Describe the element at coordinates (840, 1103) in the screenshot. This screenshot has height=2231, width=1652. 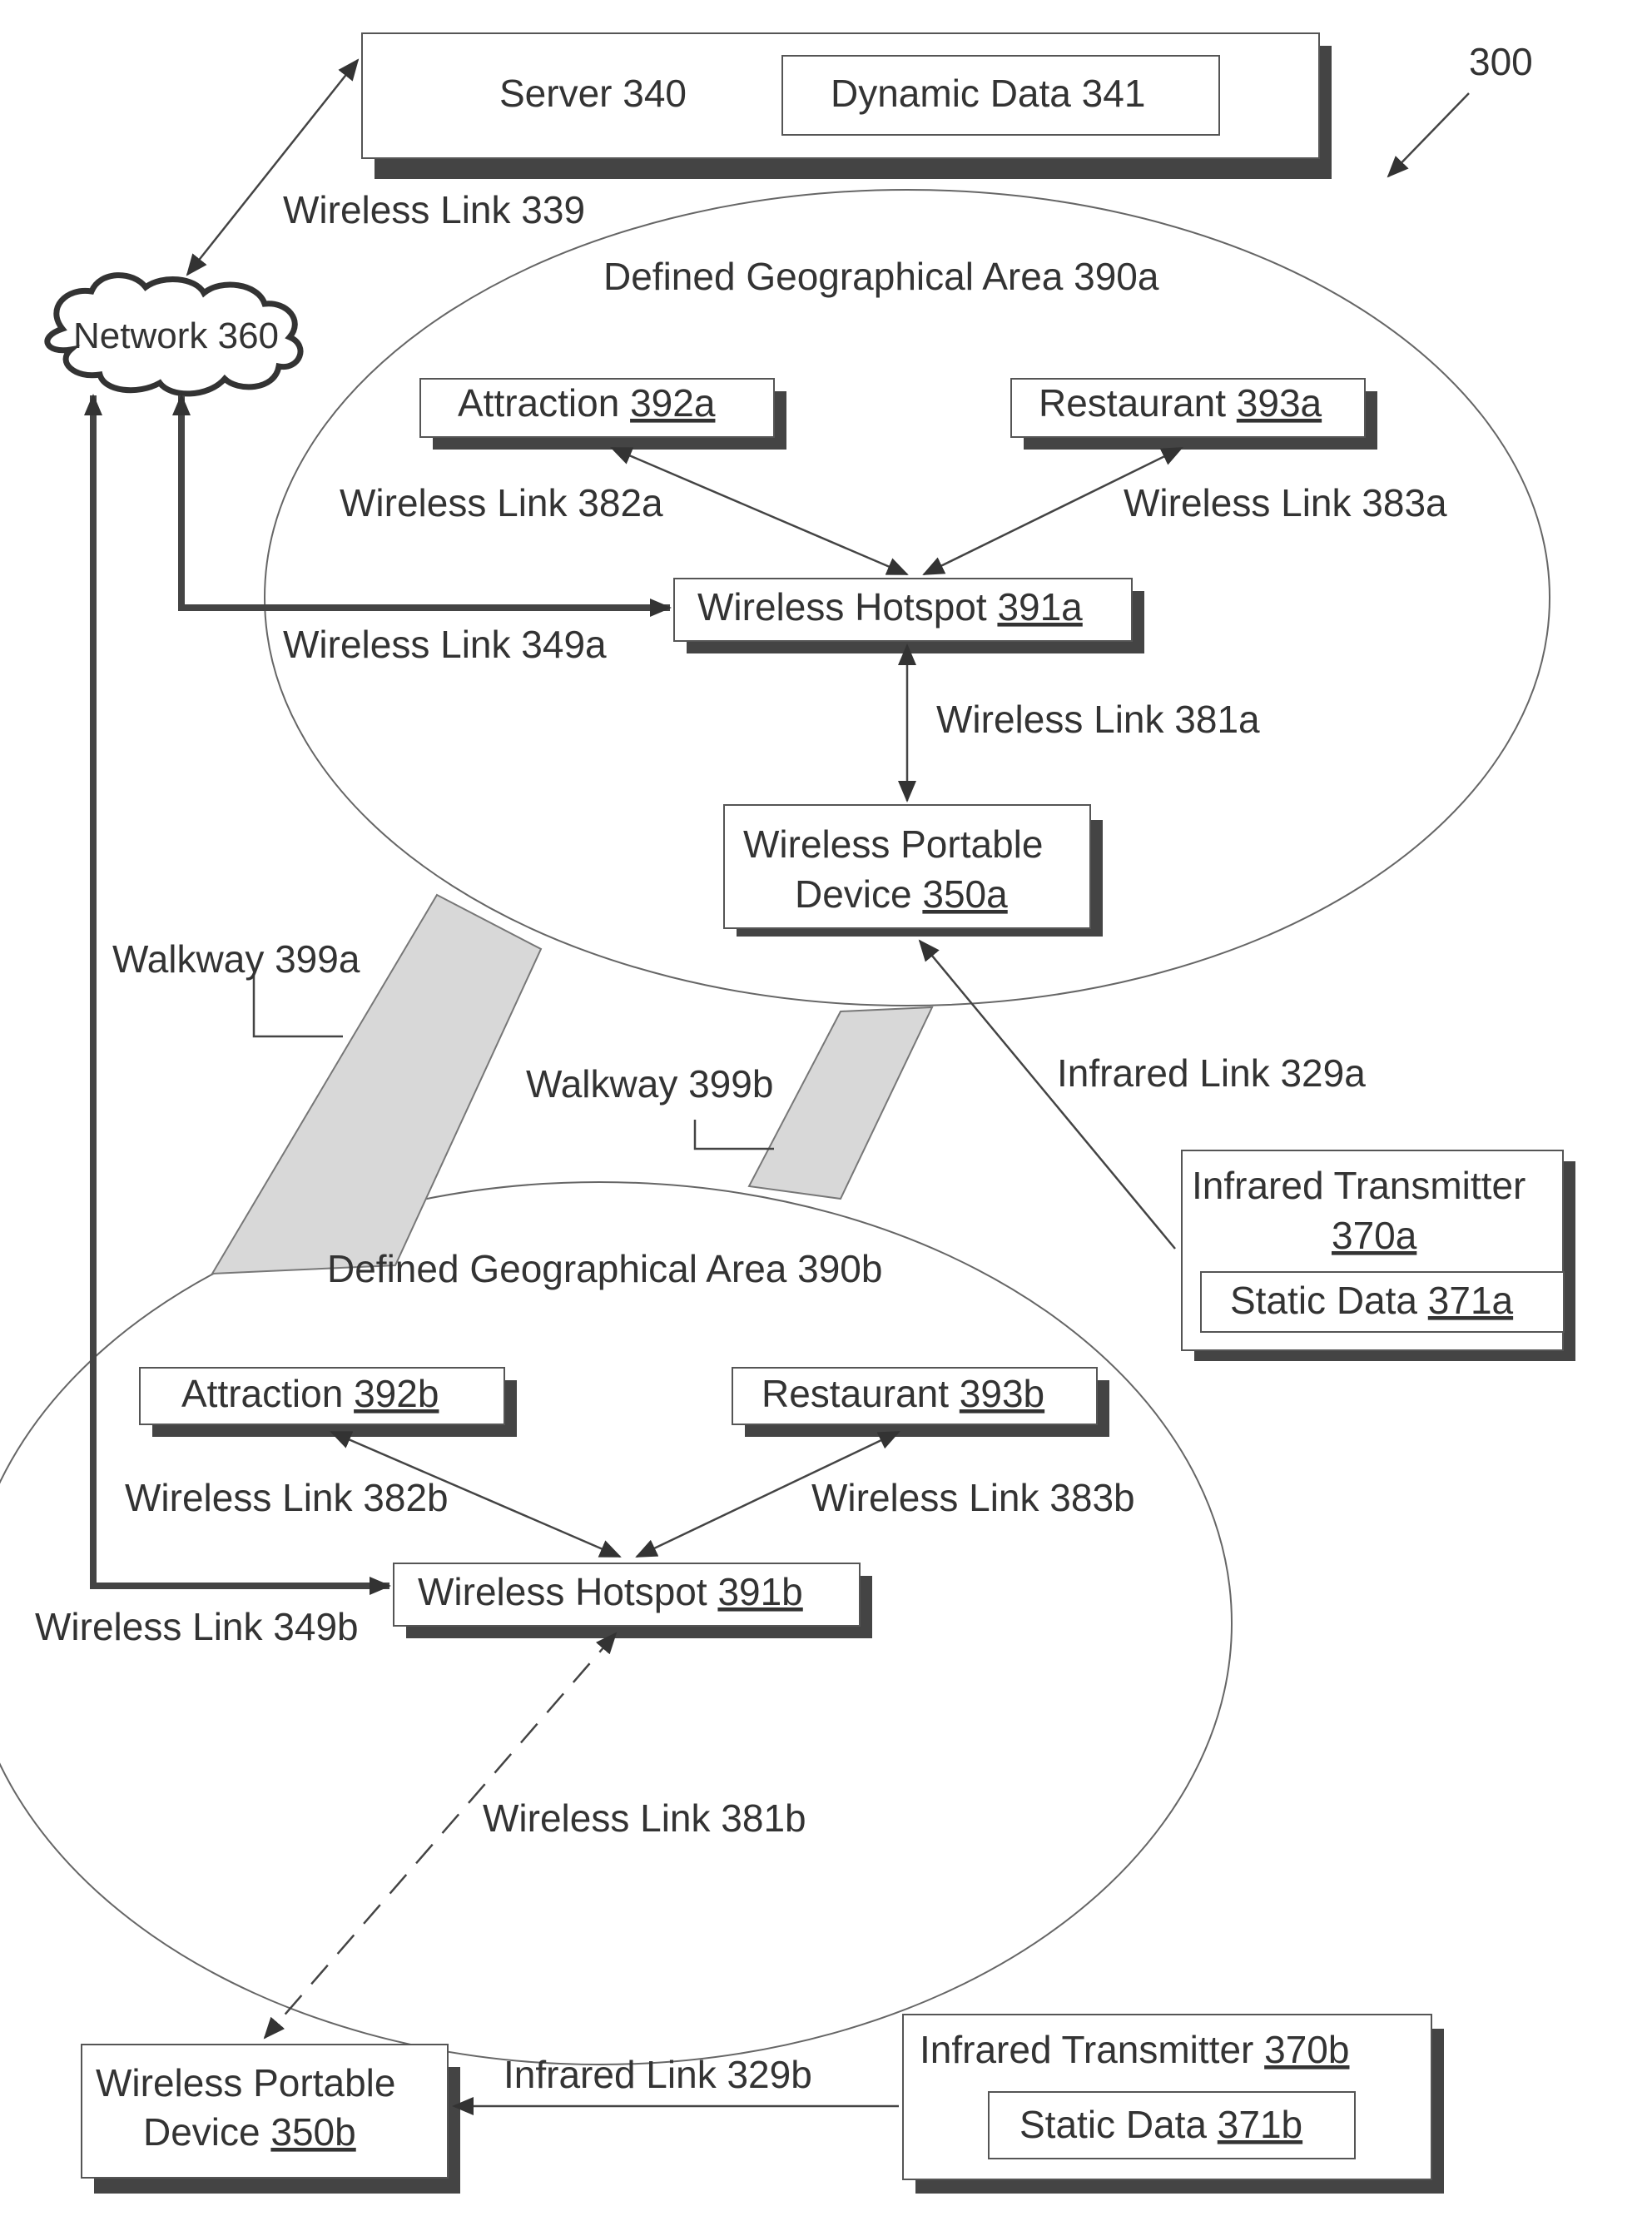
I see `walkway-399b` at that location.